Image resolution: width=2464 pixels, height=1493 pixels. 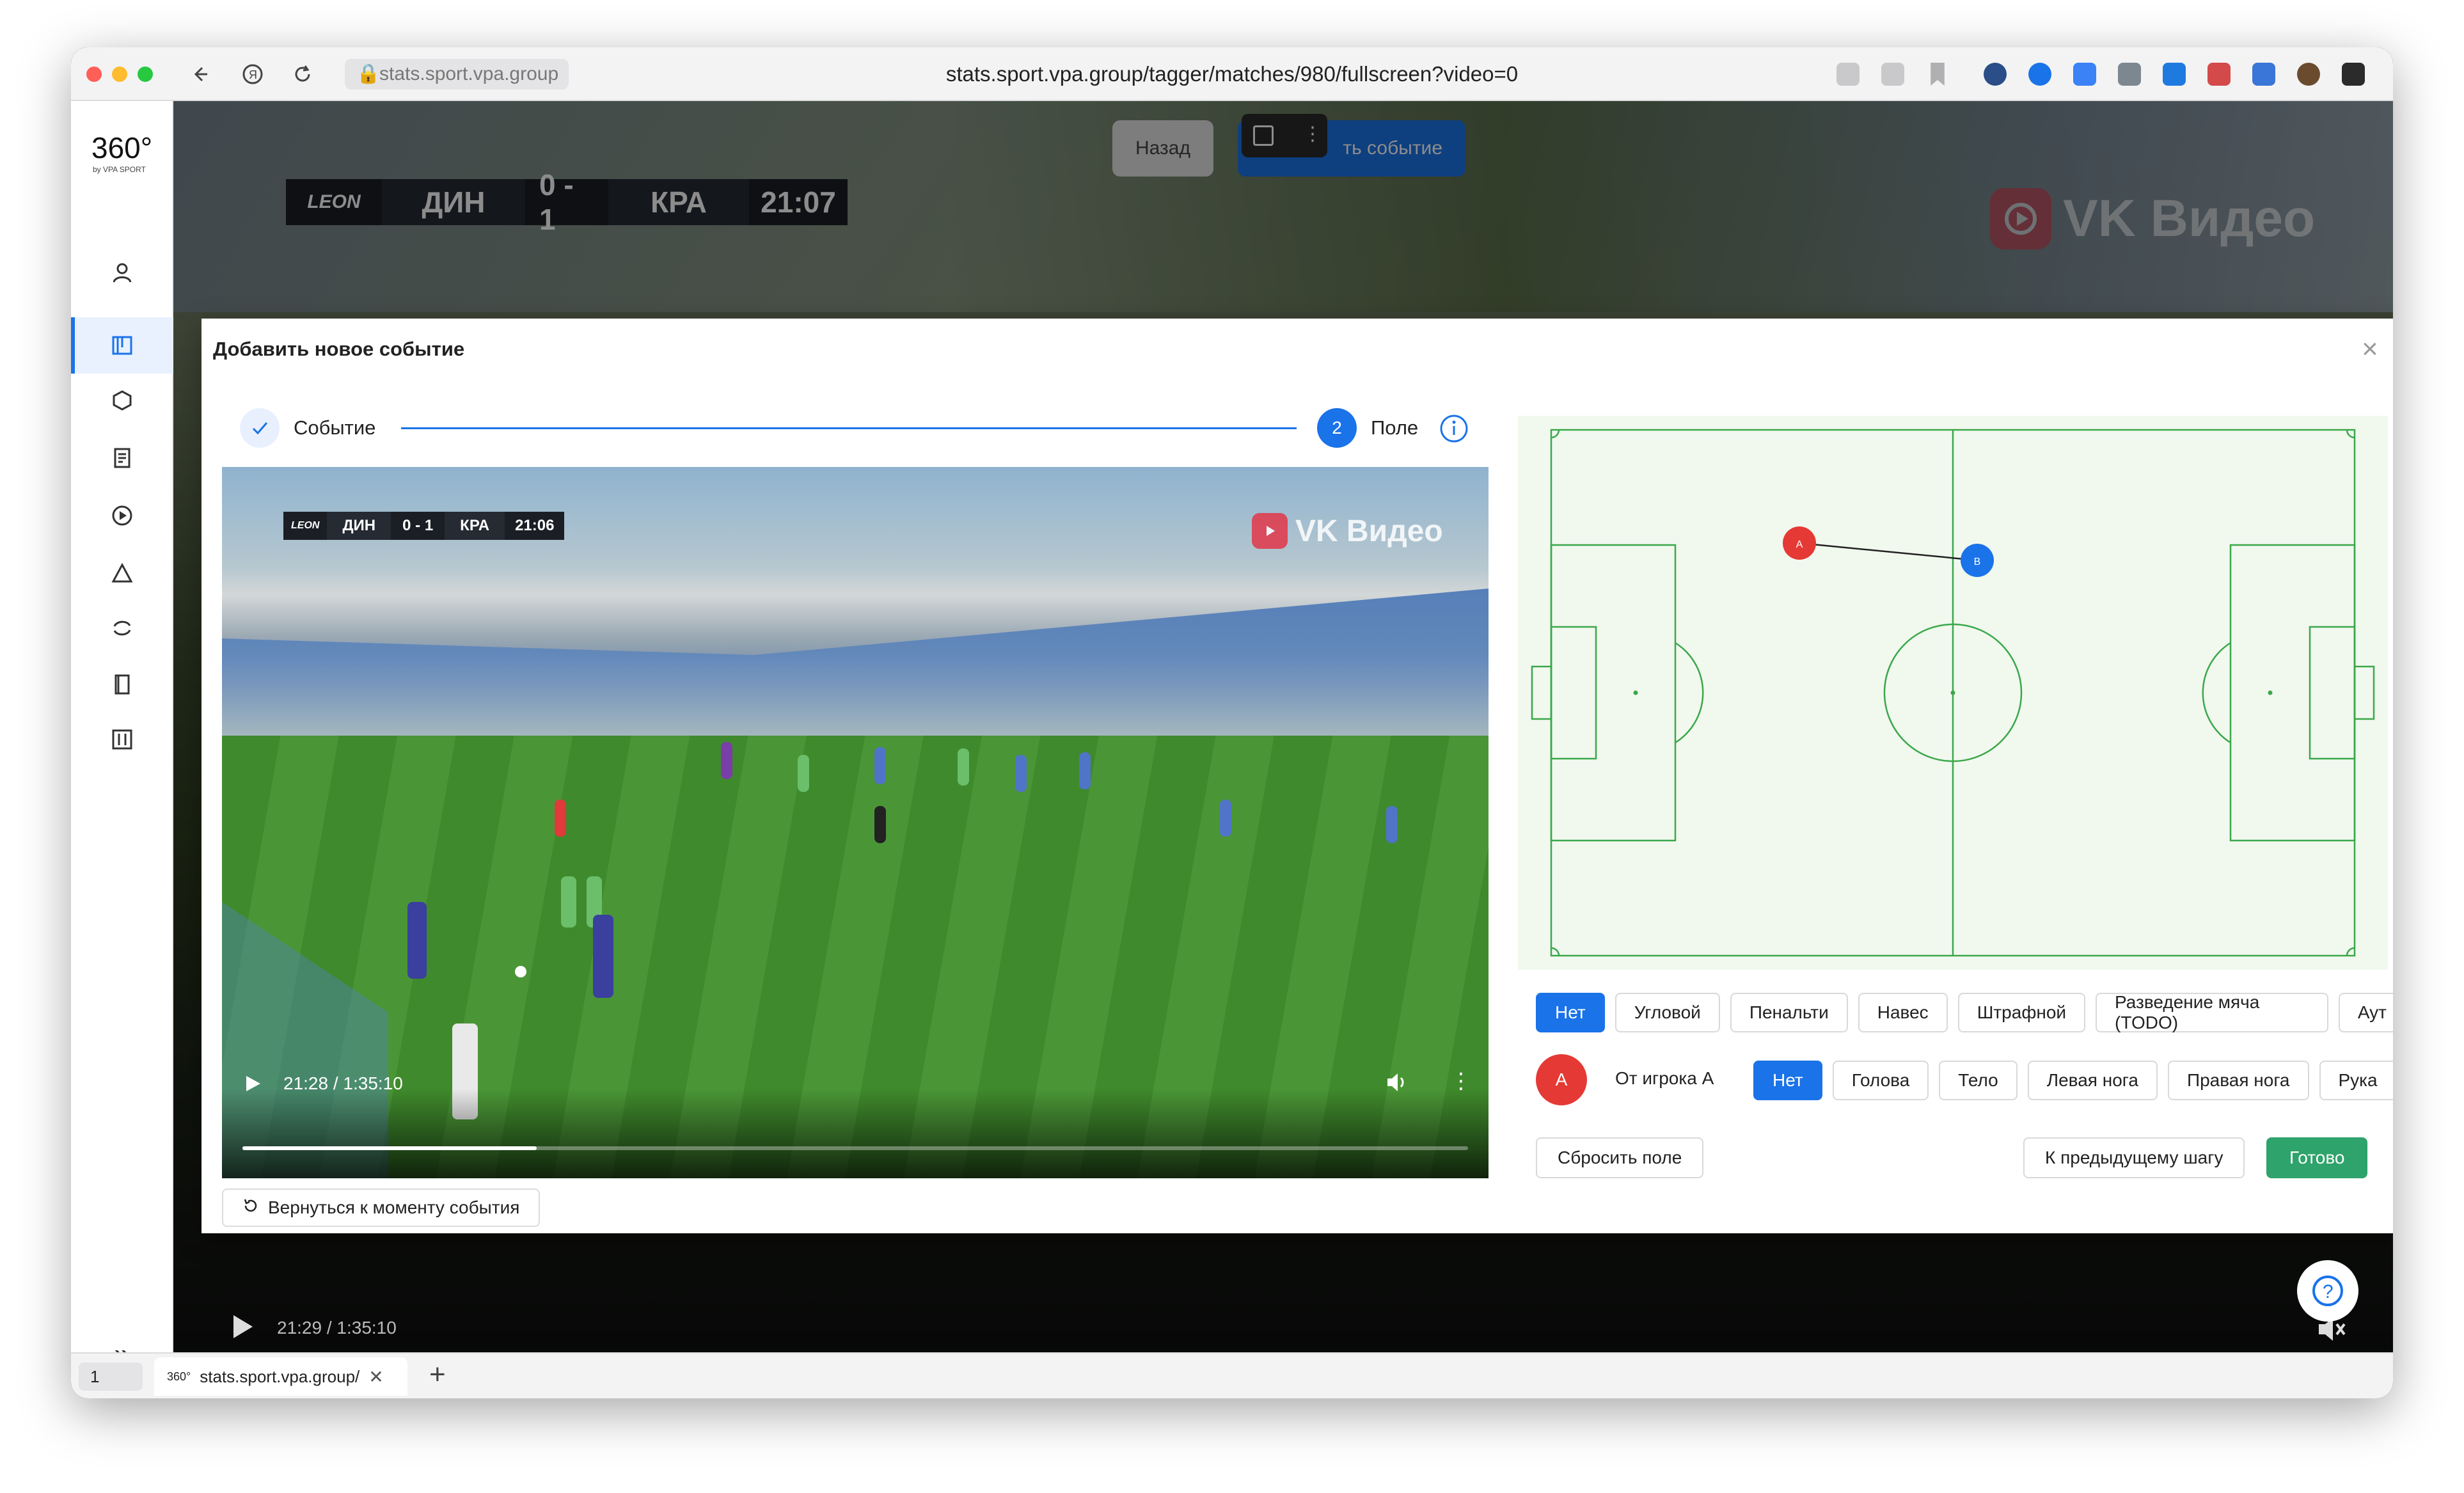 I want to click on profile-avatar, so click(x=2308, y=74).